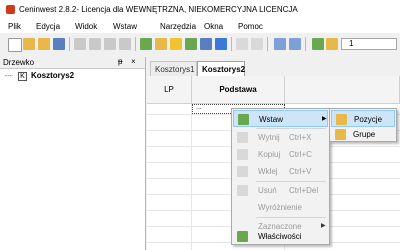  I want to click on column-header-empty, so click(342, 90).